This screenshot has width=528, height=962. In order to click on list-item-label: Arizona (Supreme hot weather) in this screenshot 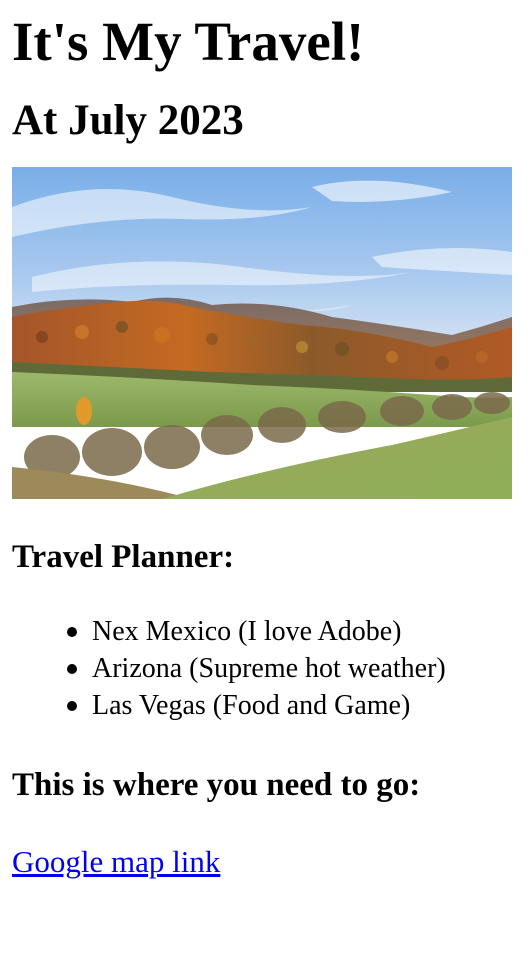, I will do `click(269, 668)`.